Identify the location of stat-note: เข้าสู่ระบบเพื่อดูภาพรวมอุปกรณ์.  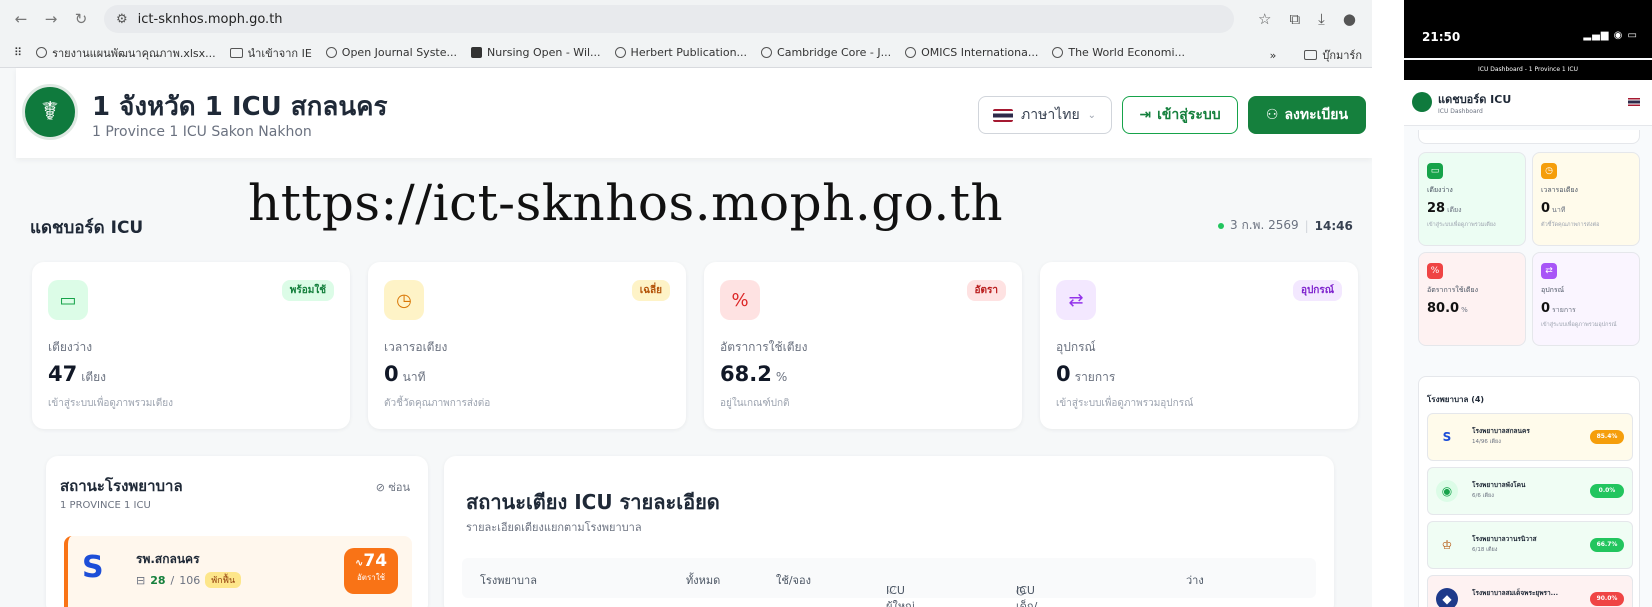
(1125, 403).